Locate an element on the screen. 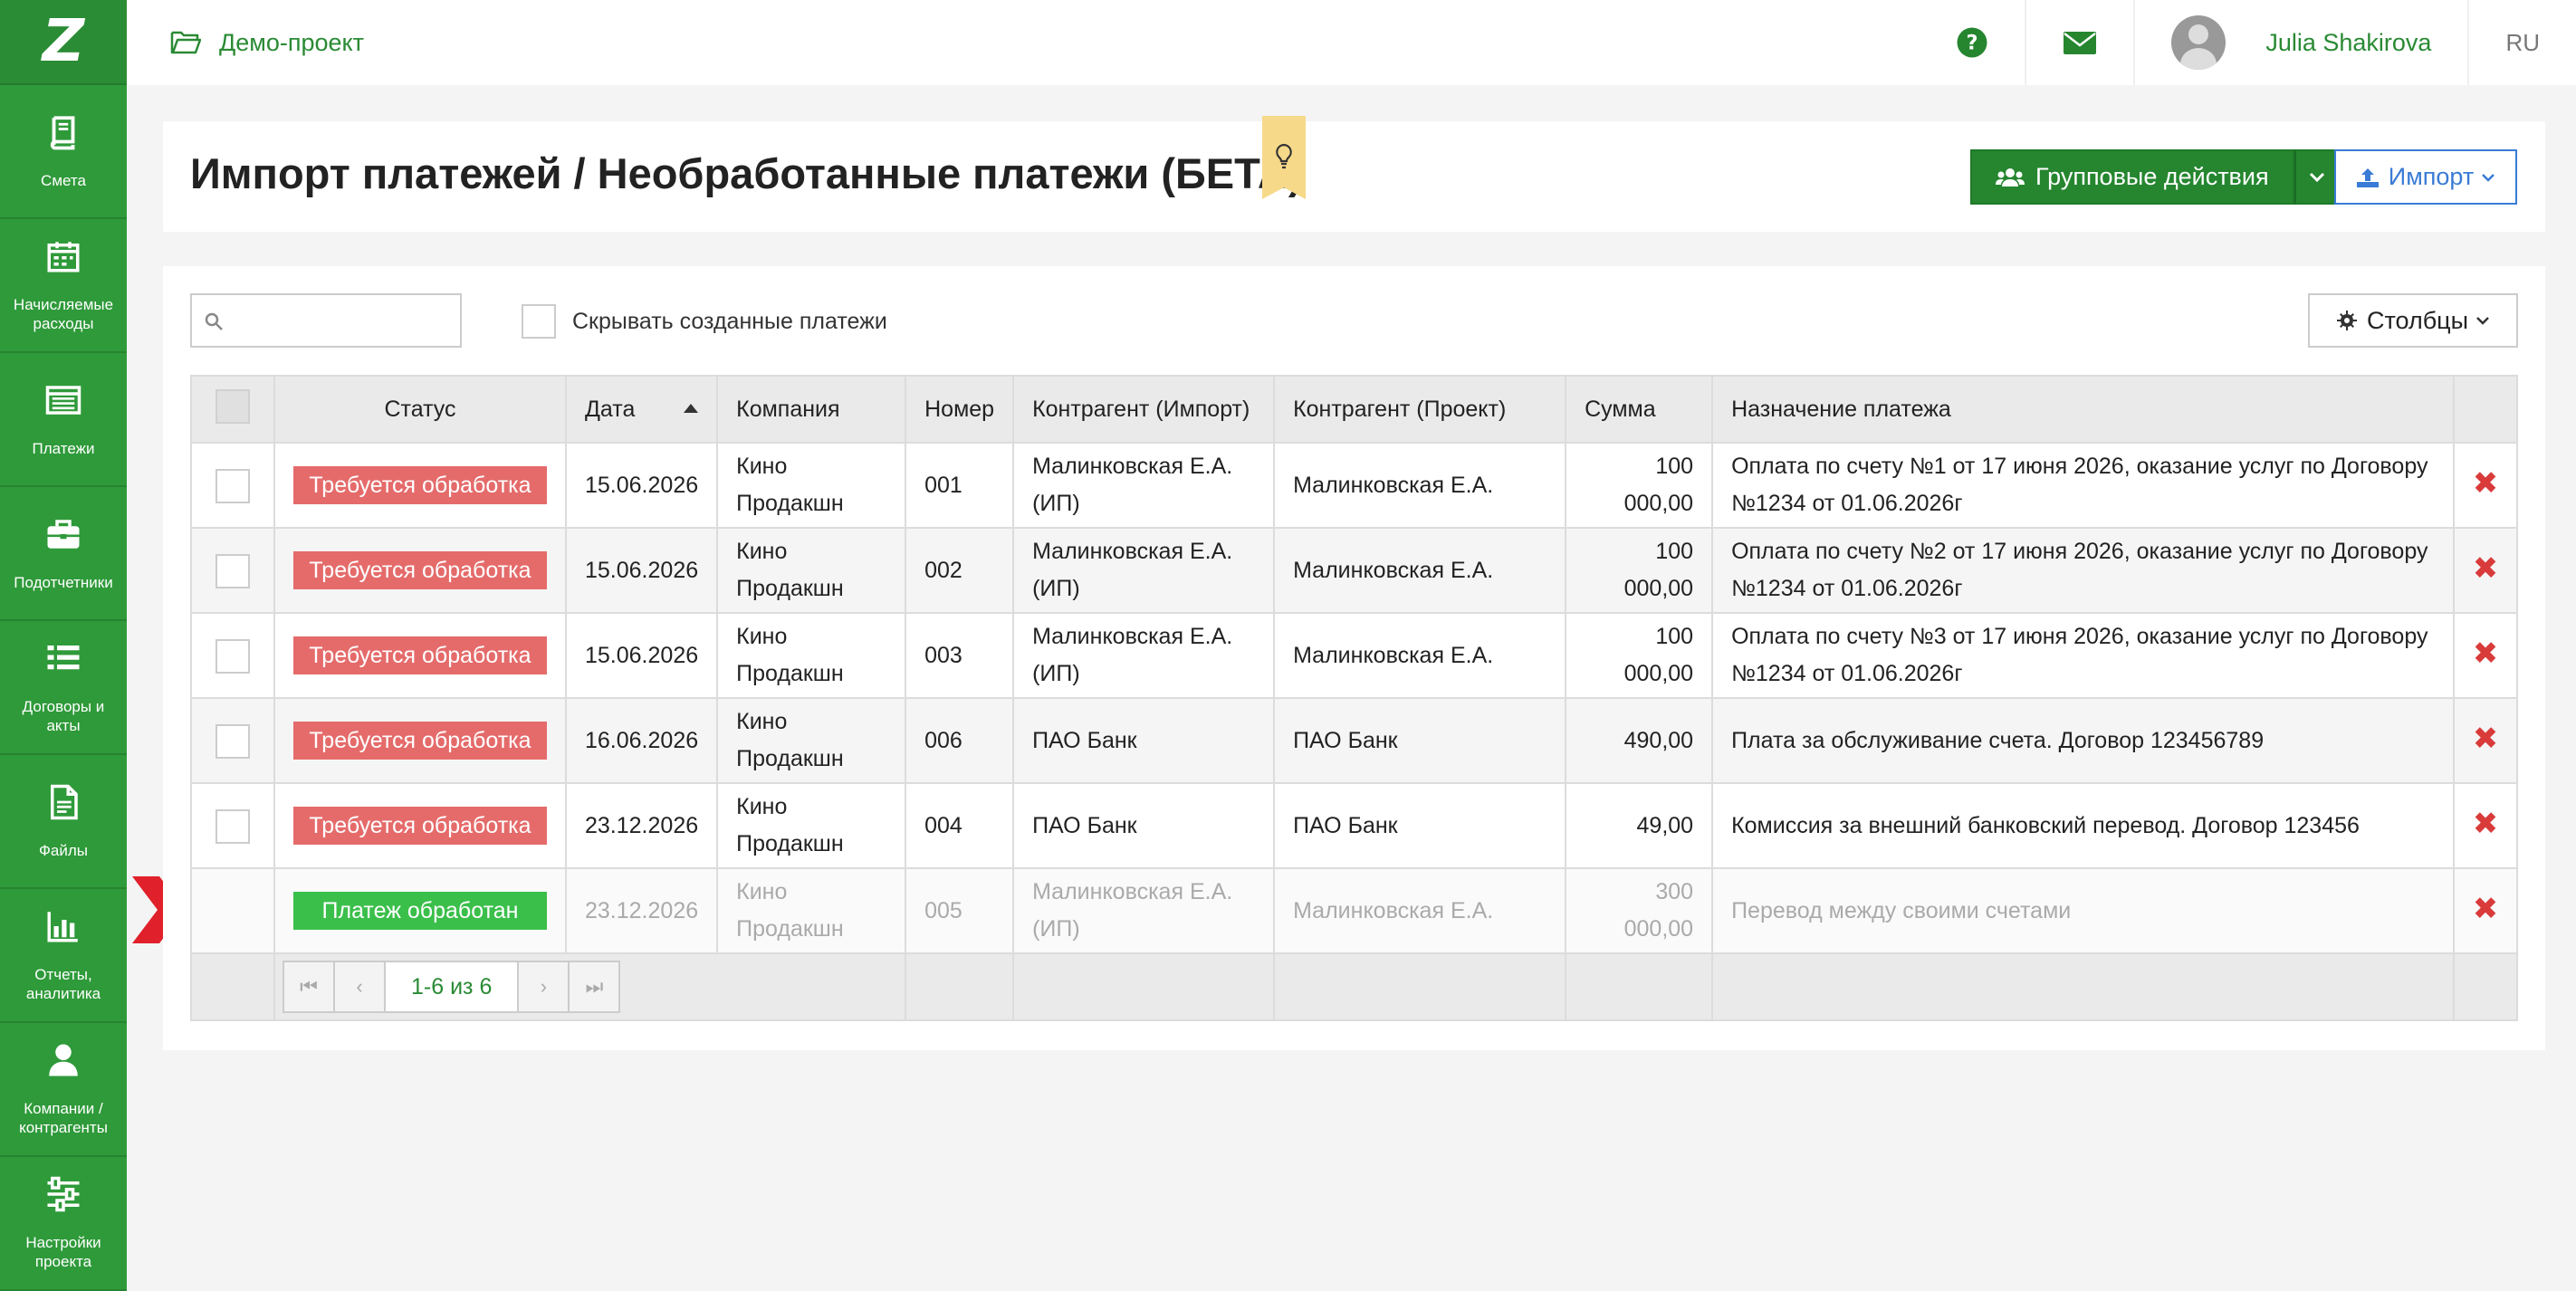  sidebar-item-label: Файлы is located at coordinates (63, 850).